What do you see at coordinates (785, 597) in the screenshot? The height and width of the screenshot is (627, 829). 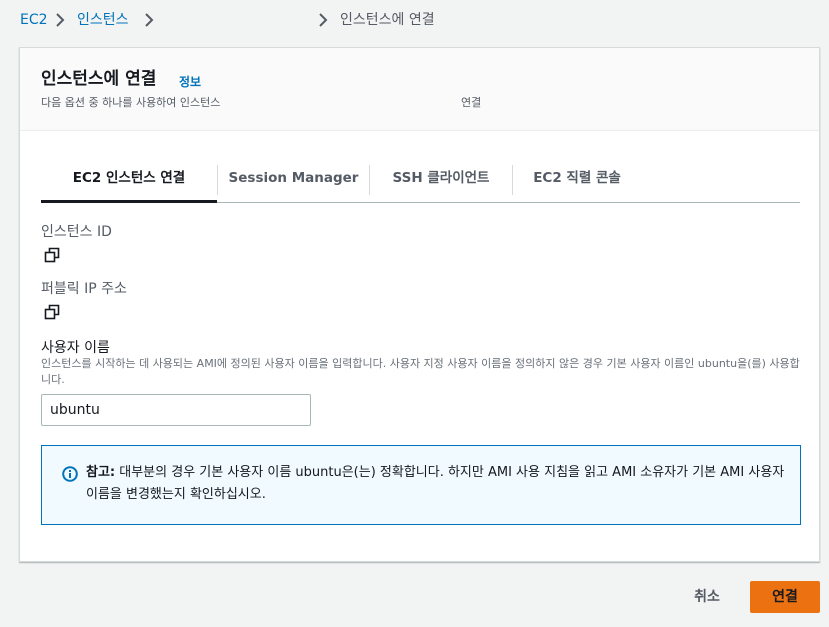 I see `connect-button: 연결` at bounding box center [785, 597].